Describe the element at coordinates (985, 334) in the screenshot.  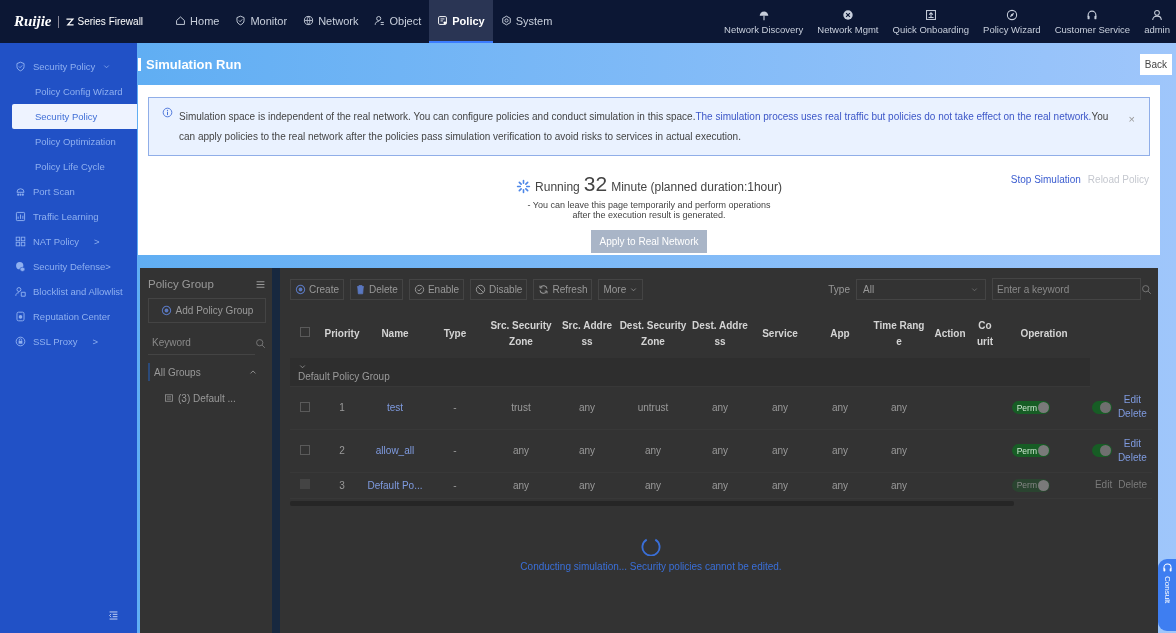
I see `column-header: Co urit` at that location.